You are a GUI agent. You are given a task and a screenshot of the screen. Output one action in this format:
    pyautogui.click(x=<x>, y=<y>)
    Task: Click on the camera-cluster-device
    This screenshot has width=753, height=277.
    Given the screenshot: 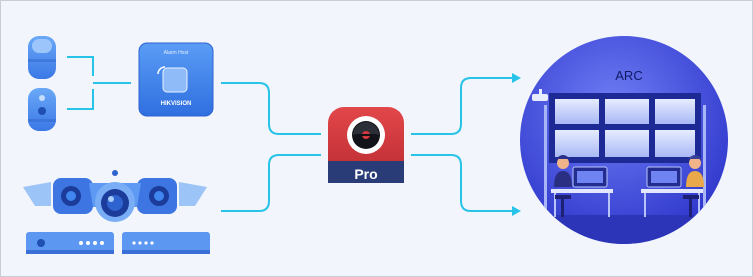 What is the action you would take?
    pyautogui.click(x=115, y=196)
    